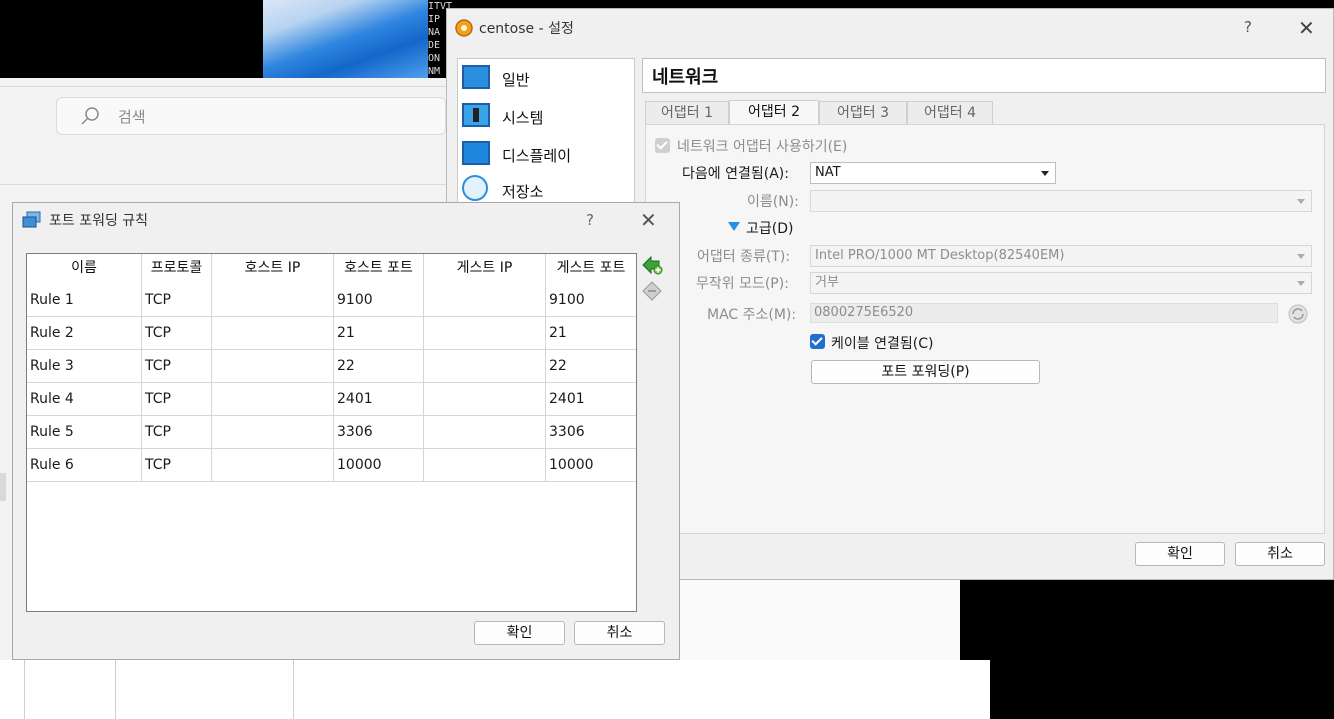 The image size is (1334, 719). Describe the element at coordinates (379, 399) in the screenshot. I see `cell-host-port: 2401` at that location.